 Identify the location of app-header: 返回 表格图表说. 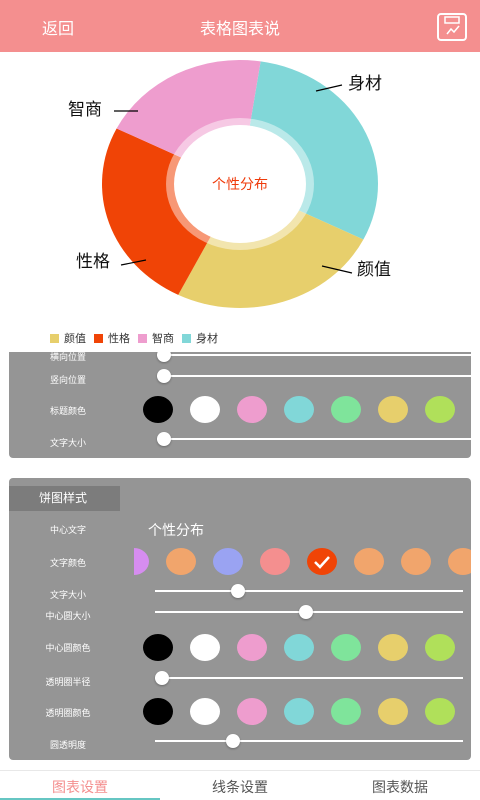
(240, 26).